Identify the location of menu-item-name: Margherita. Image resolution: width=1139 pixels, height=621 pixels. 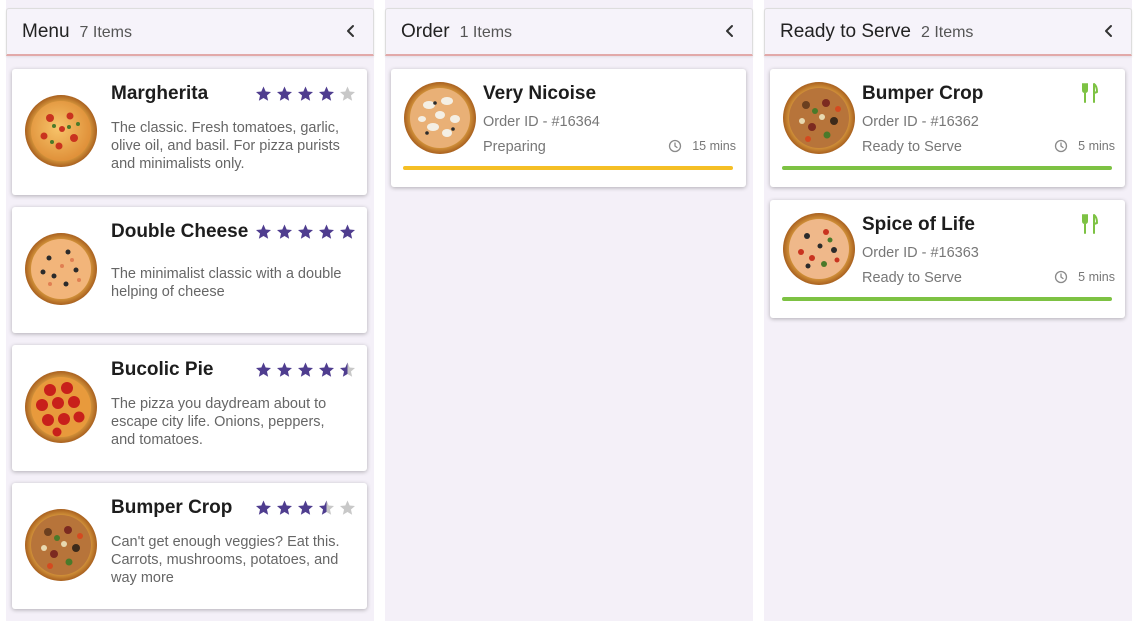
(160, 93).